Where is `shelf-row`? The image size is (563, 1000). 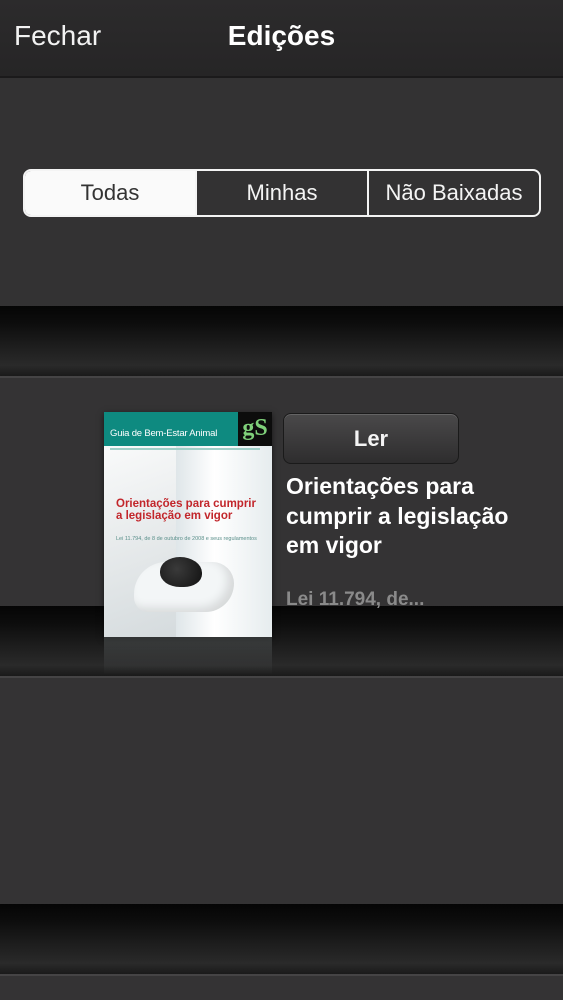
shelf-row is located at coordinates (281, 988).